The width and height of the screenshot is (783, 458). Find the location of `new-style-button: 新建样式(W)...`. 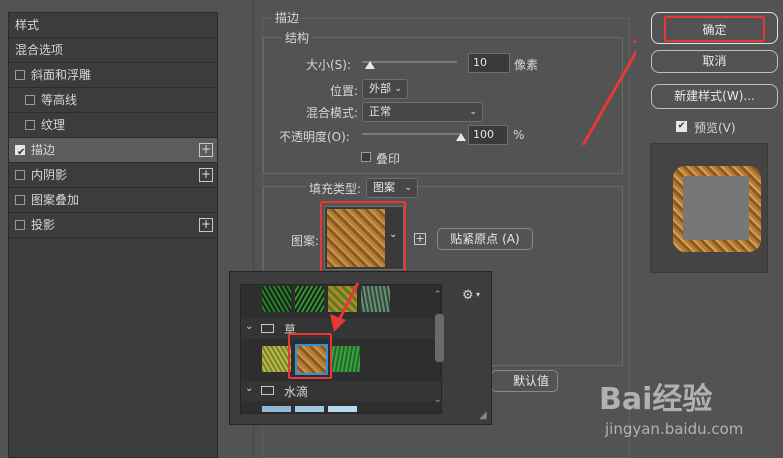

new-style-button: 新建样式(W)... is located at coordinates (714, 96).